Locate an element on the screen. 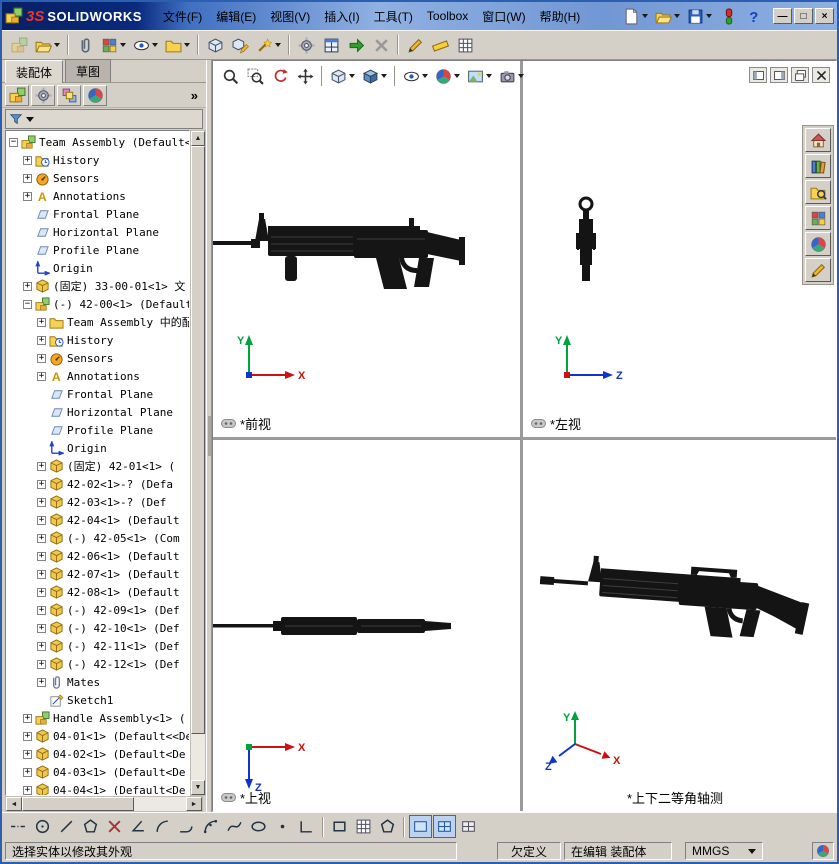  sketch-arc-icon is located at coordinates (162, 826).